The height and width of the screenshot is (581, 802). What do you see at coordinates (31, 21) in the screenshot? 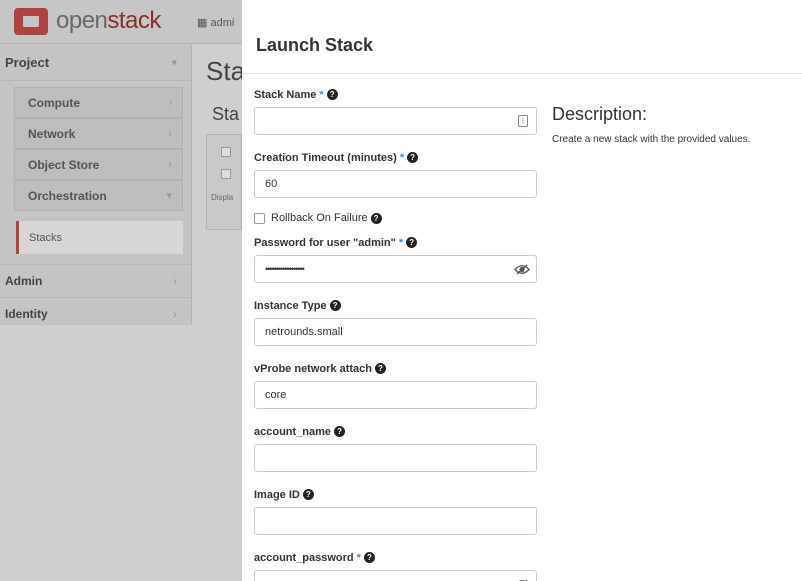
I see `openstack-logo-icon` at bounding box center [31, 21].